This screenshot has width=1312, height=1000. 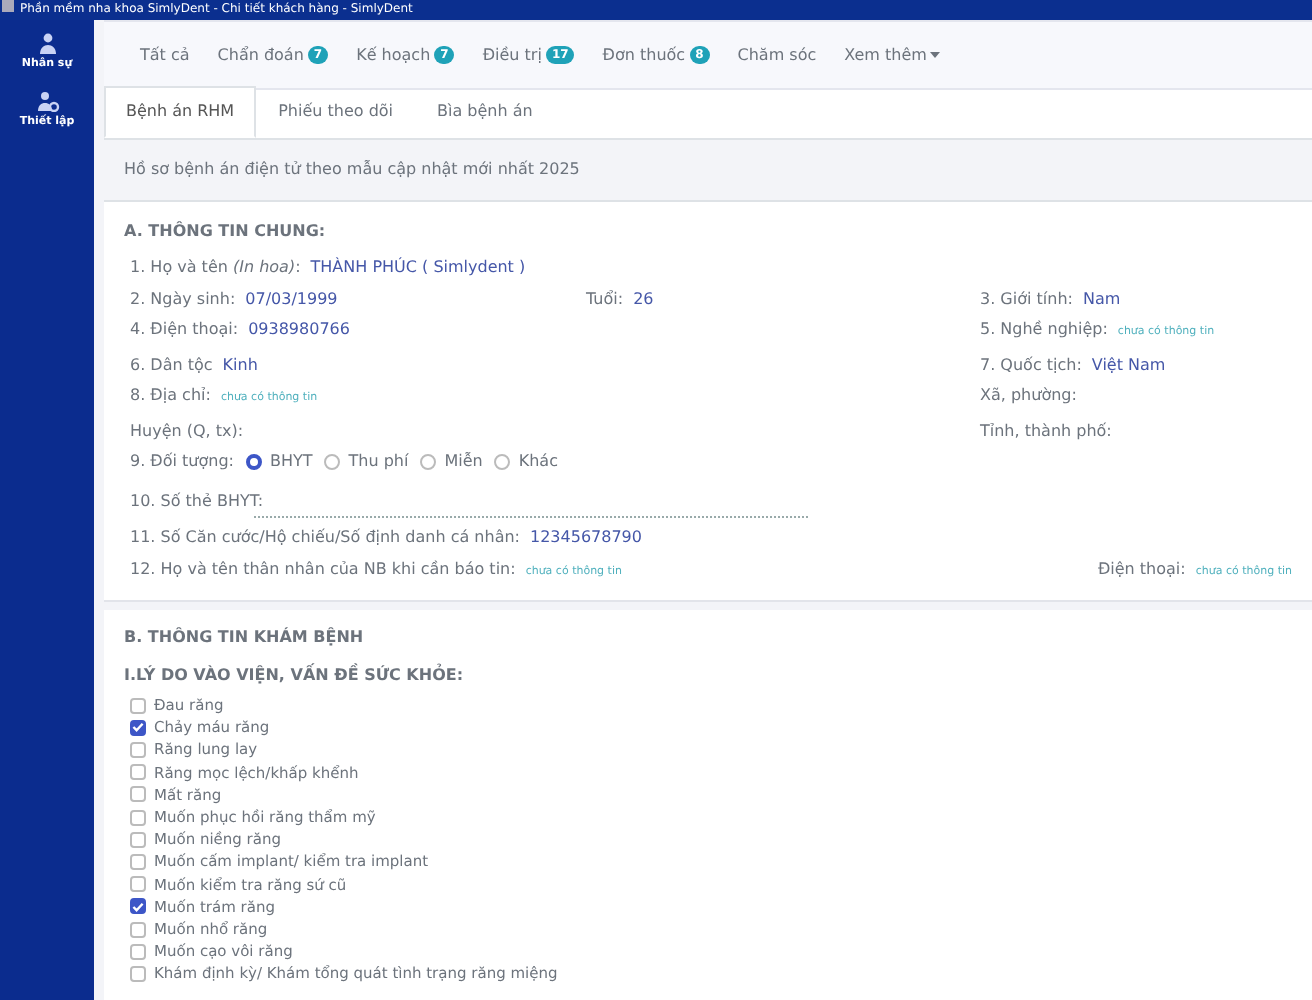 I want to click on nav-tab: Chăm sóc, so click(x=777, y=55).